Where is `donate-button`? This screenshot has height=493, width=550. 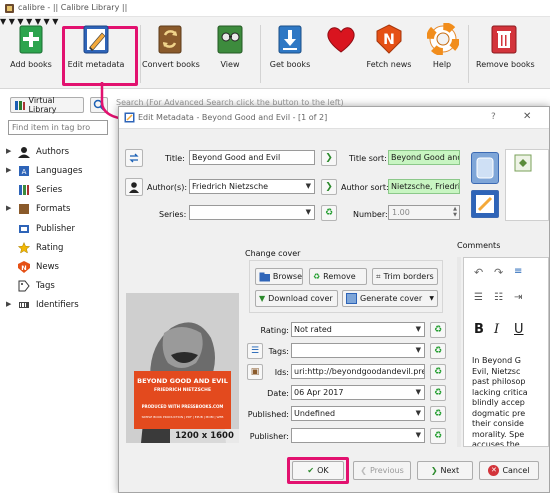 donate-button is located at coordinates (340, 41).